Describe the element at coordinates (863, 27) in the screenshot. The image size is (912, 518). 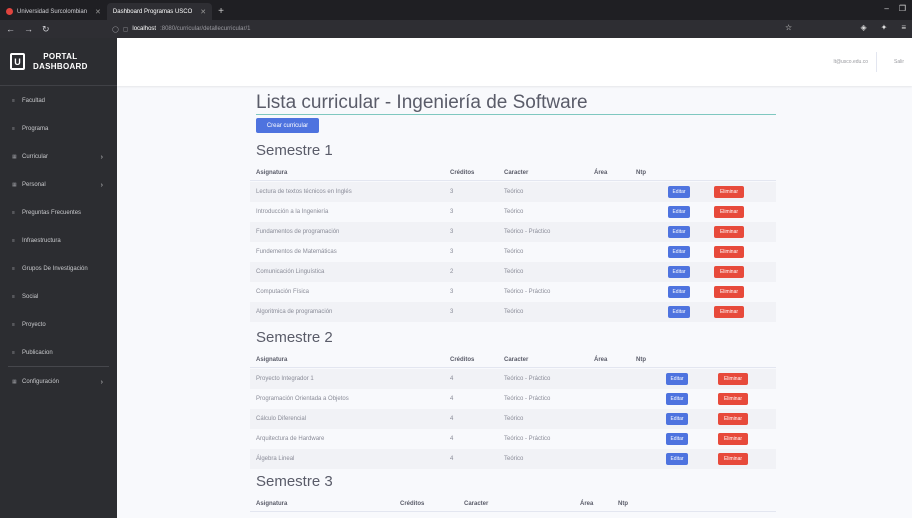
I see `pocket-icon: ◈` at that location.